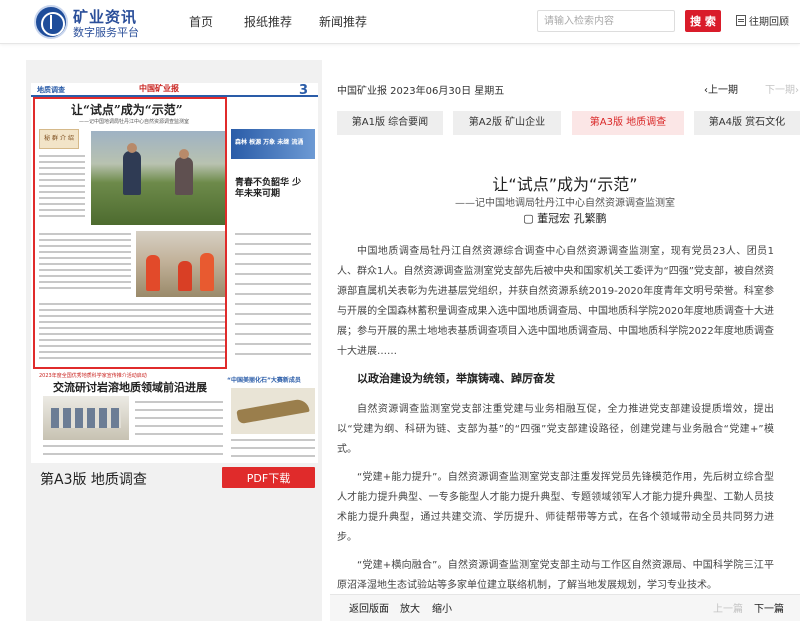 This screenshot has height=621, width=800. What do you see at coordinates (769, 607) in the screenshot?
I see `next-article-button: 下一篇` at bounding box center [769, 607].